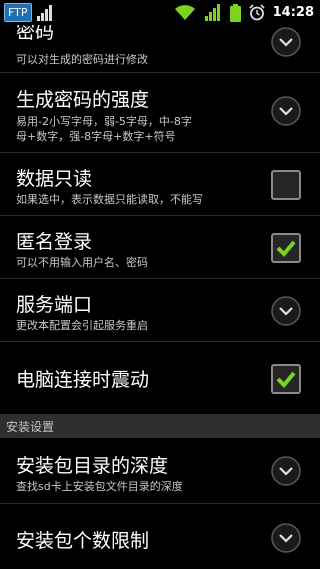  I want to click on checkbox-unchecked, so click(286, 185).